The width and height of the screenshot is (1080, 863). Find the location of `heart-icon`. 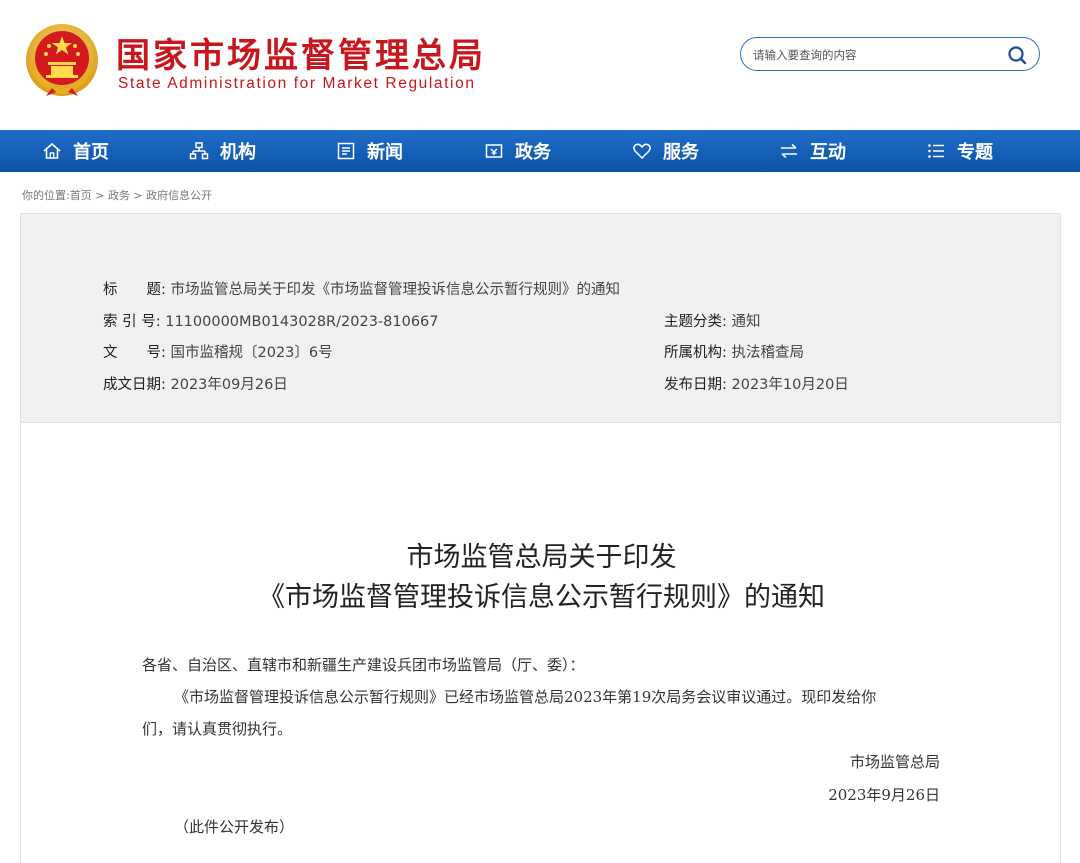

heart-icon is located at coordinates (642, 151).